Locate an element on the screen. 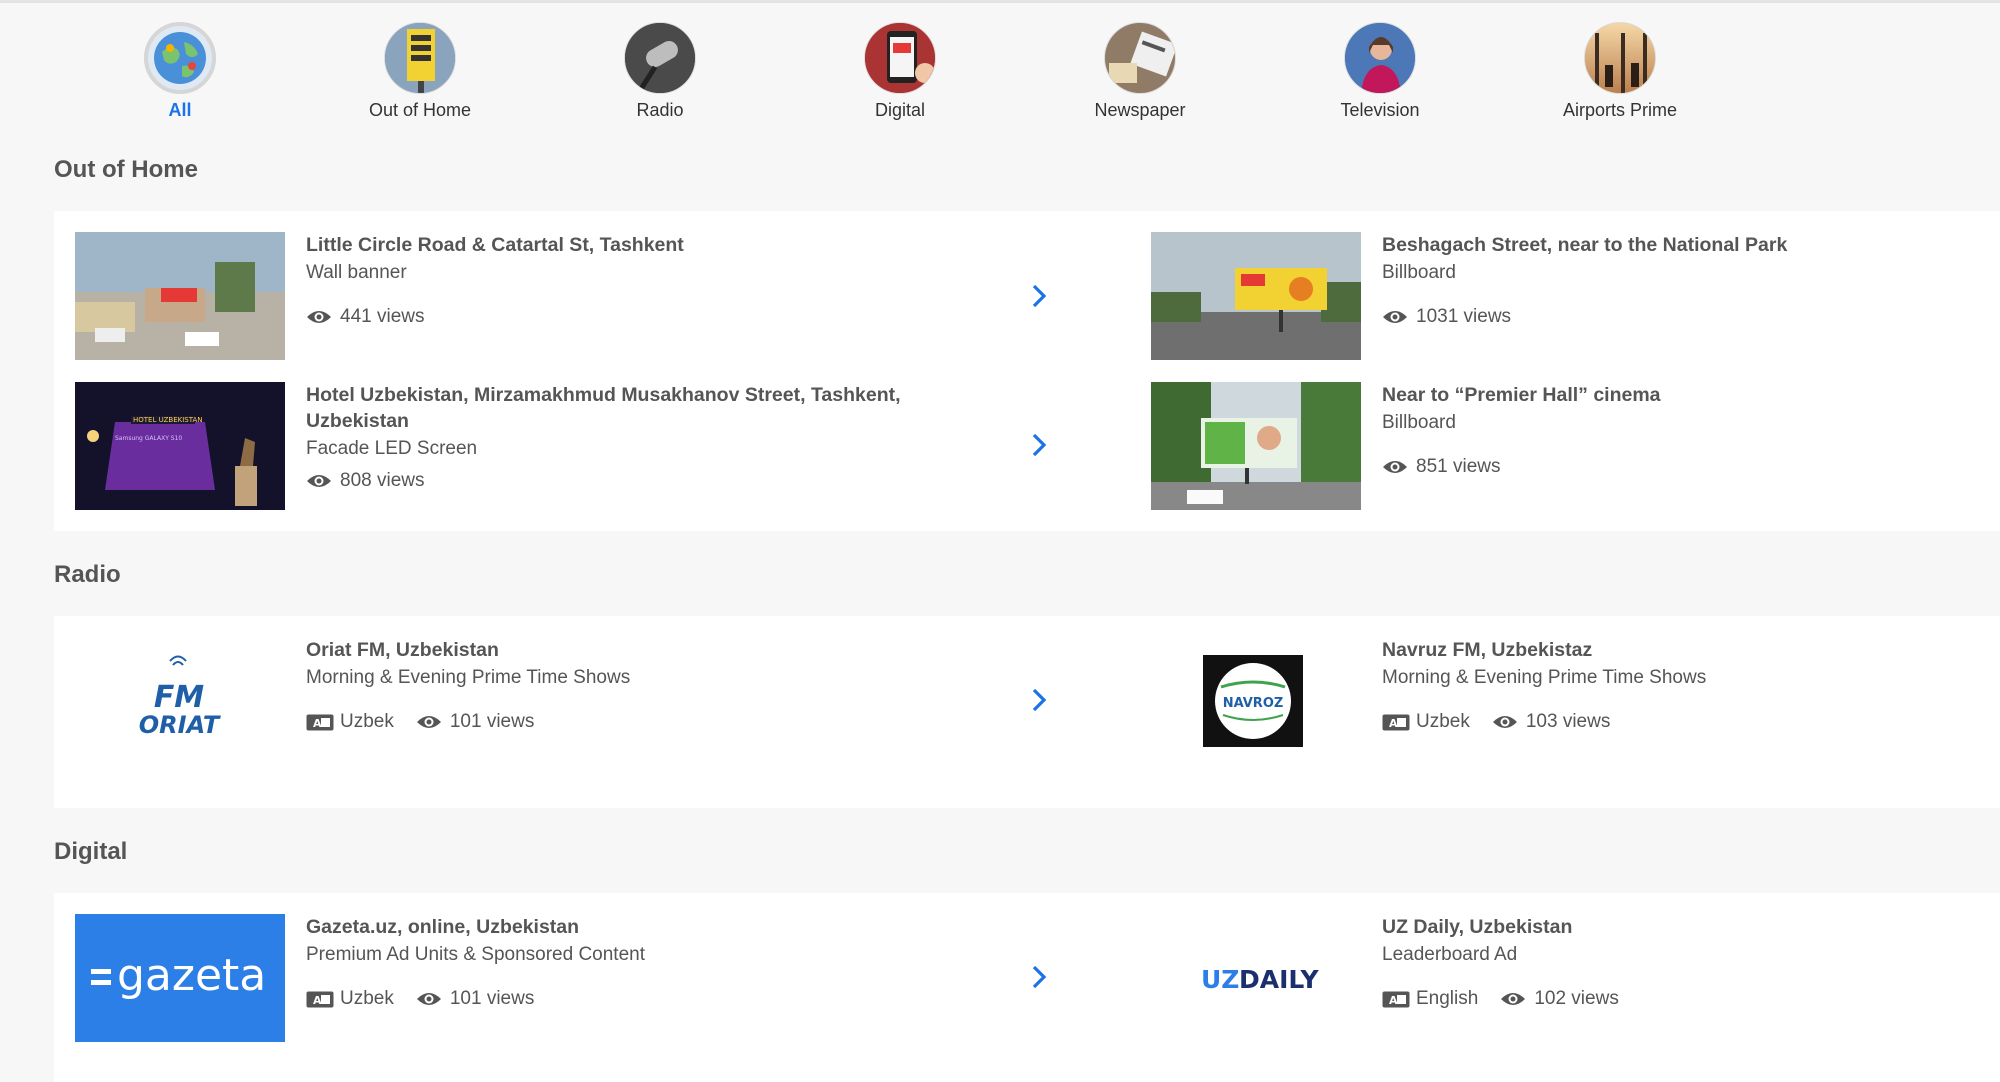 The width and height of the screenshot is (2000, 1082). views-count: 103 views is located at coordinates (1551, 722).